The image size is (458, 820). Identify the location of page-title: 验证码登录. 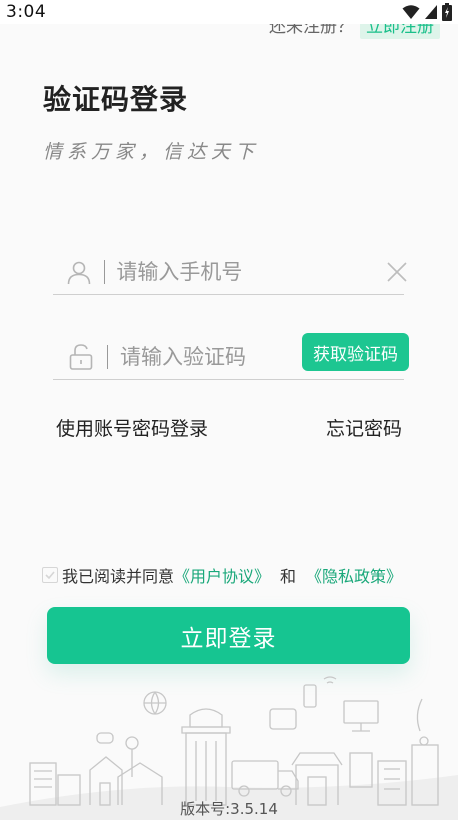
(116, 99).